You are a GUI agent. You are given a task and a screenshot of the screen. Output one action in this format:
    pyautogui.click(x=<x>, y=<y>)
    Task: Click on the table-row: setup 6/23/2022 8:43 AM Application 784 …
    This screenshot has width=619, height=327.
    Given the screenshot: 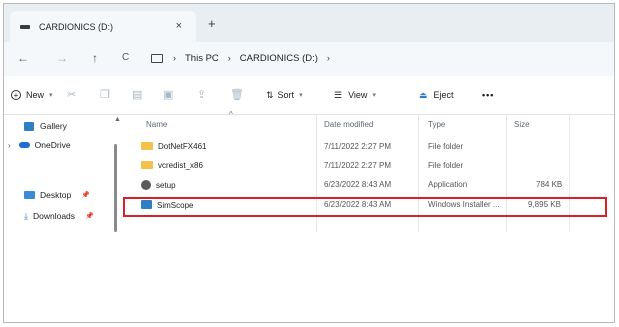 What is the action you would take?
    pyautogui.click(x=366, y=186)
    